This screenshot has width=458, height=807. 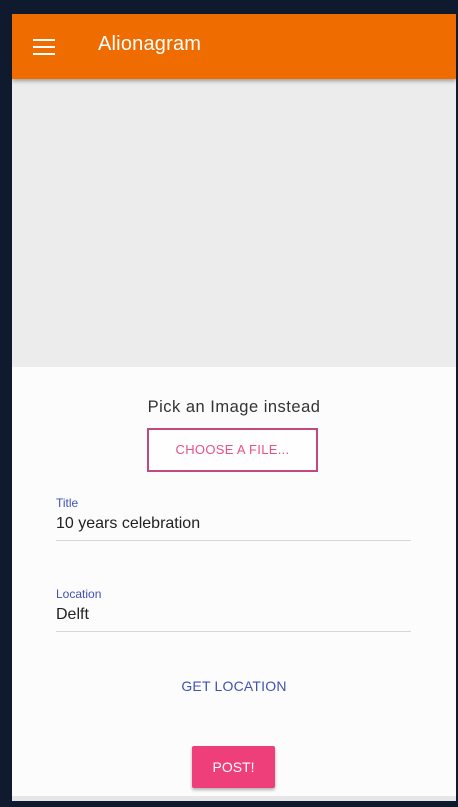 I want to click on title-field-underline, so click(x=233, y=540).